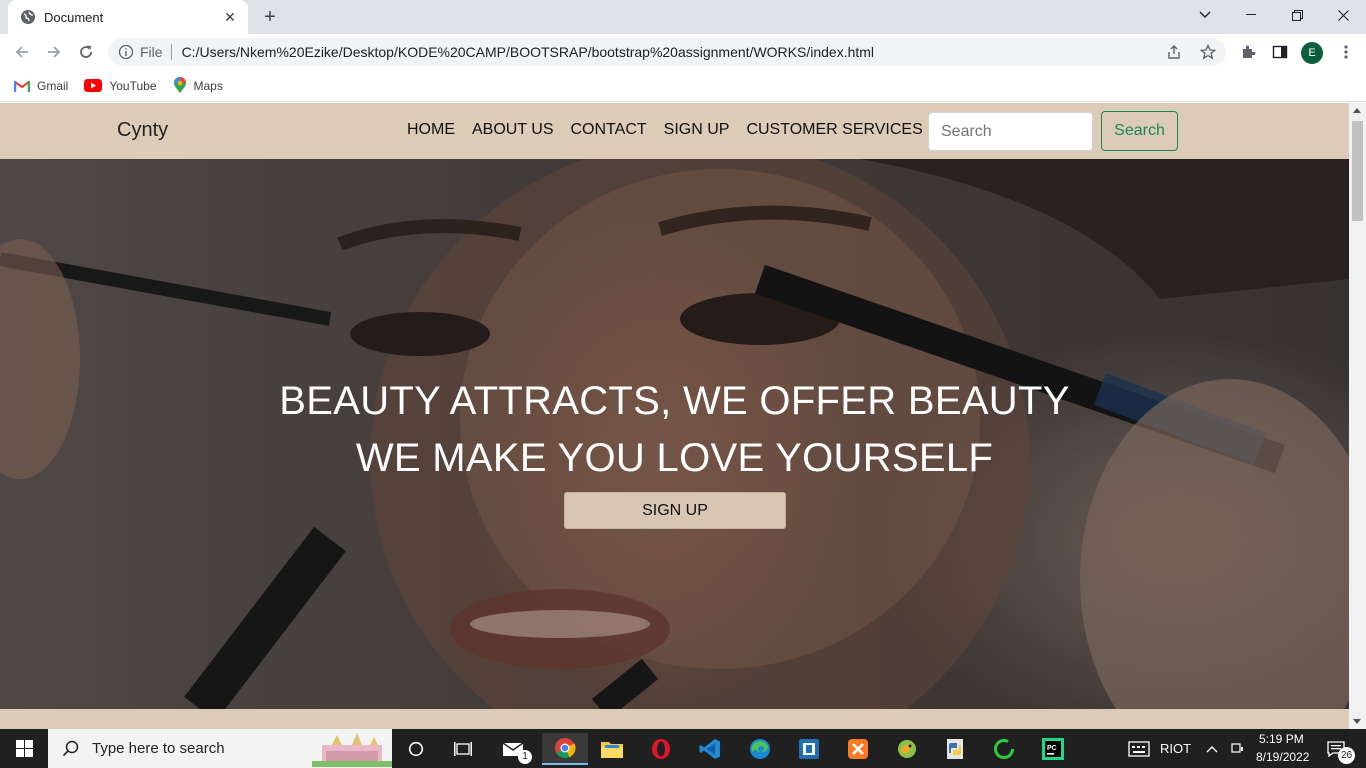 The image size is (1366, 768). Describe the element at coordinates (22, 52) in the screenshot. I see `back-icon` at that location.